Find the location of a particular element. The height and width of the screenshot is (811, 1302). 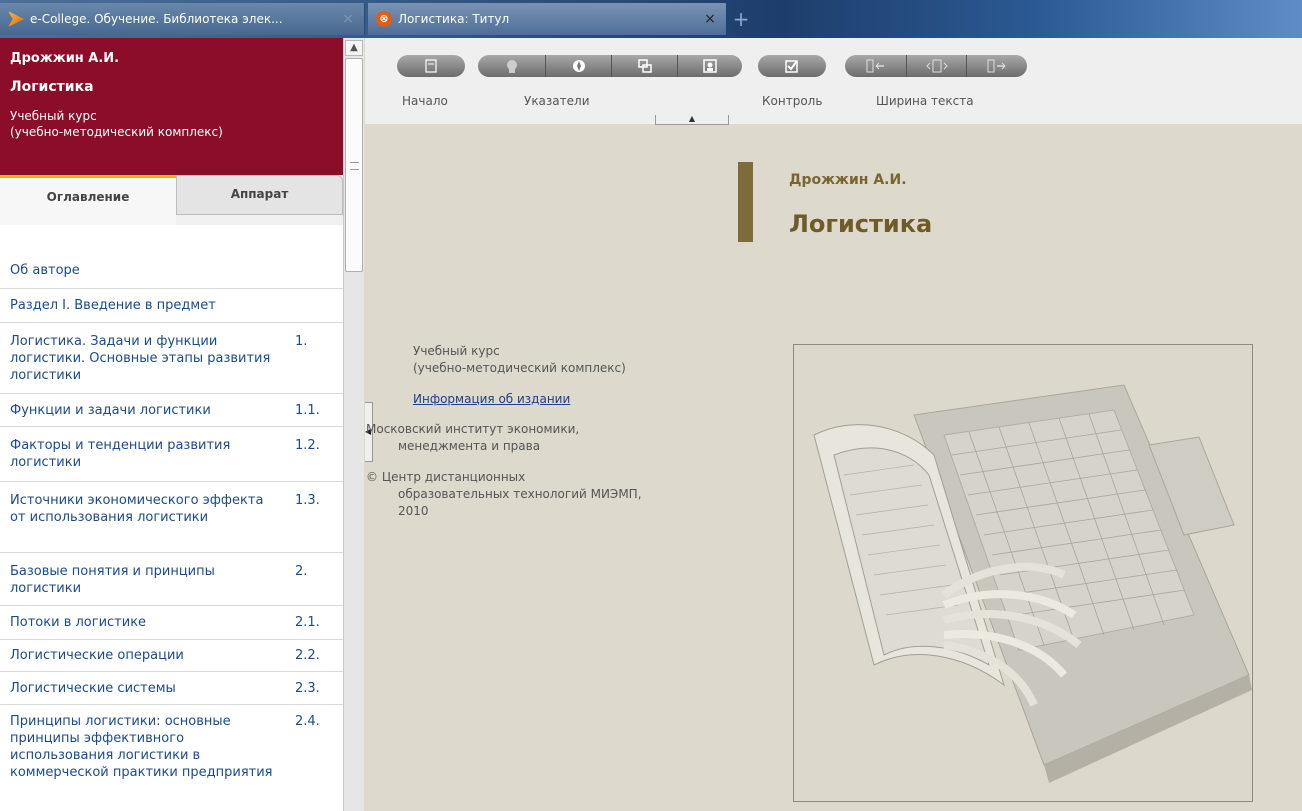

portrait-icon is located at coordinates (710, 66).